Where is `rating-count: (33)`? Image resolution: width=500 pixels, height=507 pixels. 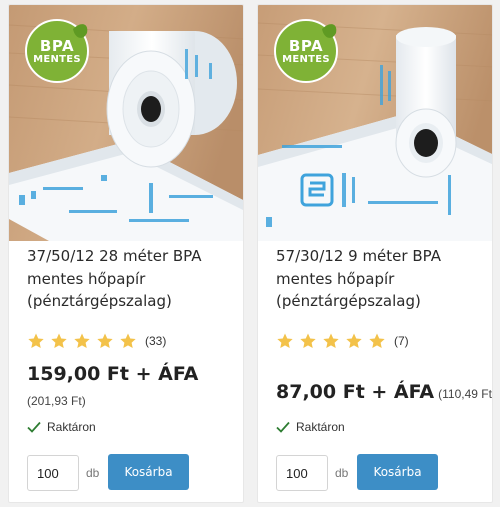 rating-count: (33) is located at coordinates (155, 341).